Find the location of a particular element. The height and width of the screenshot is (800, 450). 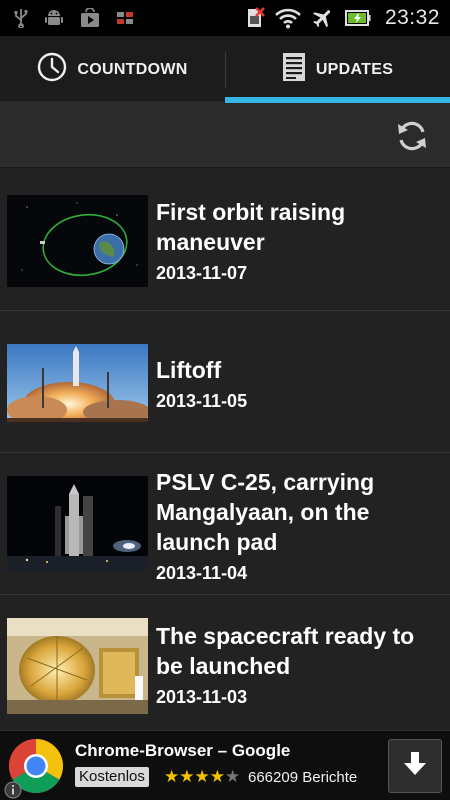

tab-bar: COUNTDOWN UPDATES is located at coordinates (225, 69).